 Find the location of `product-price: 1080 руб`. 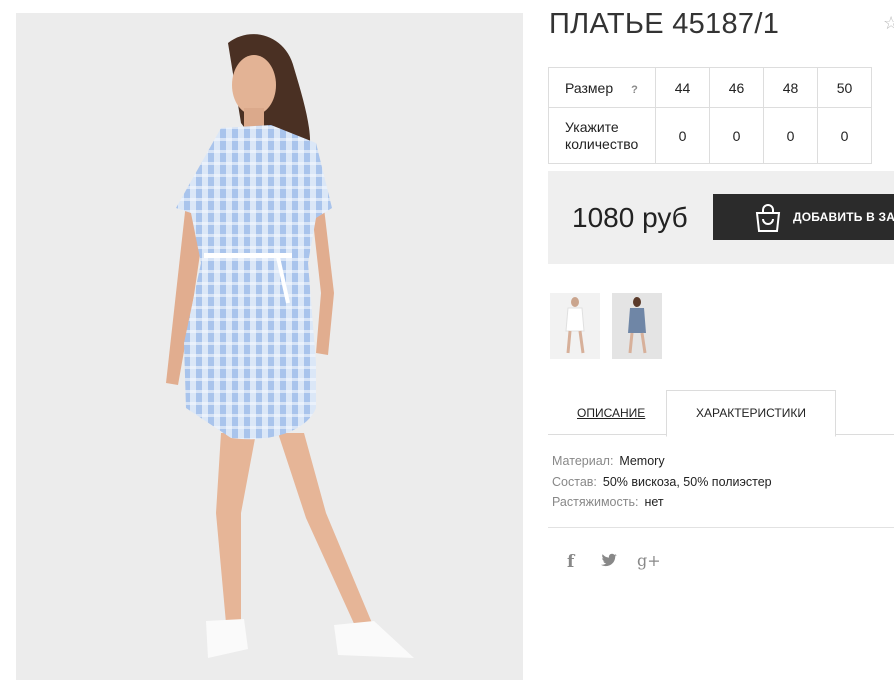

product-price: 1080 руб is located at coordinates (630, 217).